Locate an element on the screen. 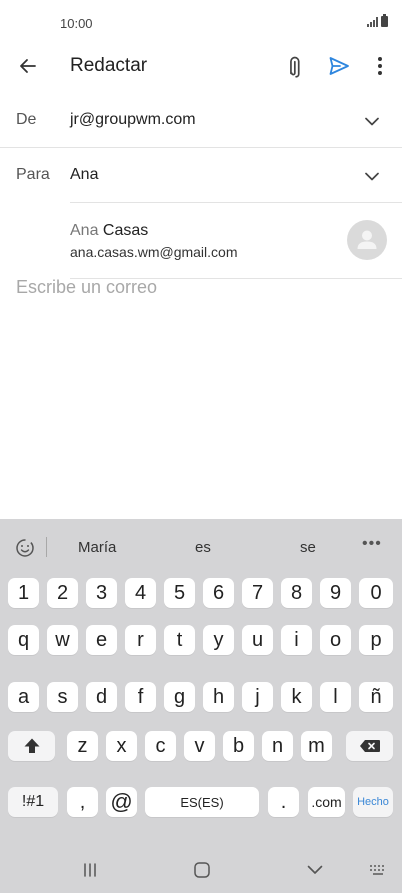  home-icon is located at coordinates (202, 870).